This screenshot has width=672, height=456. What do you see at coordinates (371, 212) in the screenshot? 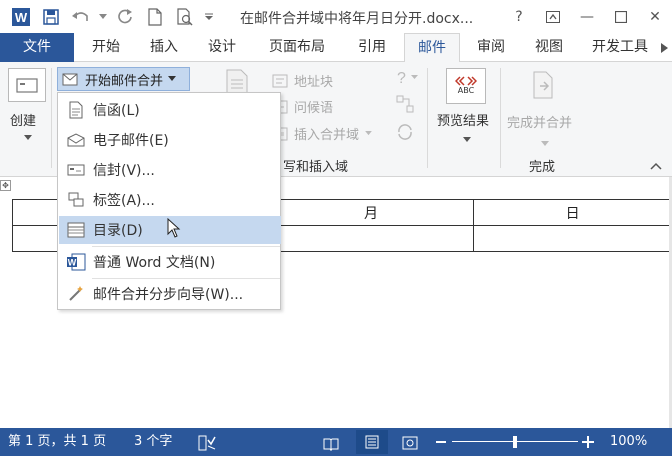
I see `table-cell-month: 月` at bounding box center [371, 212].